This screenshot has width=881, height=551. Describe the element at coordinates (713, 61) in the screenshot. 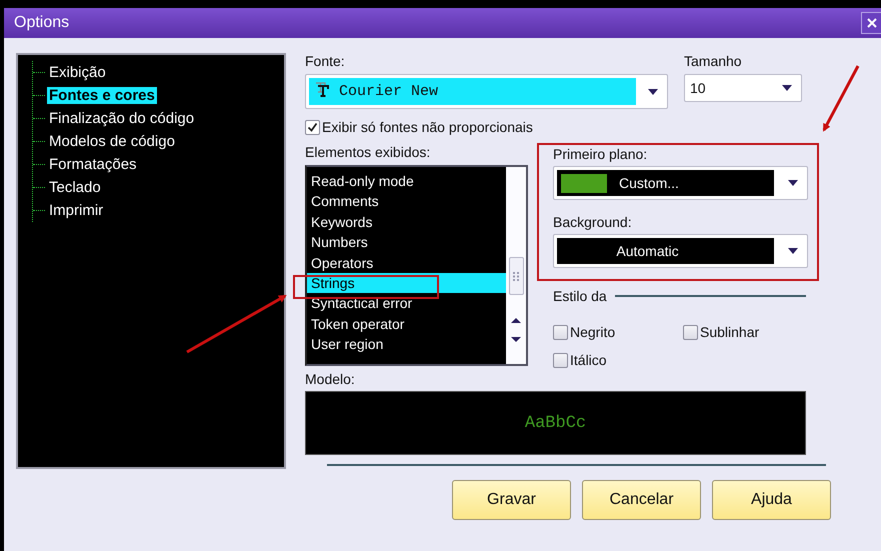

I see `field-label: Tamanho` at that location.